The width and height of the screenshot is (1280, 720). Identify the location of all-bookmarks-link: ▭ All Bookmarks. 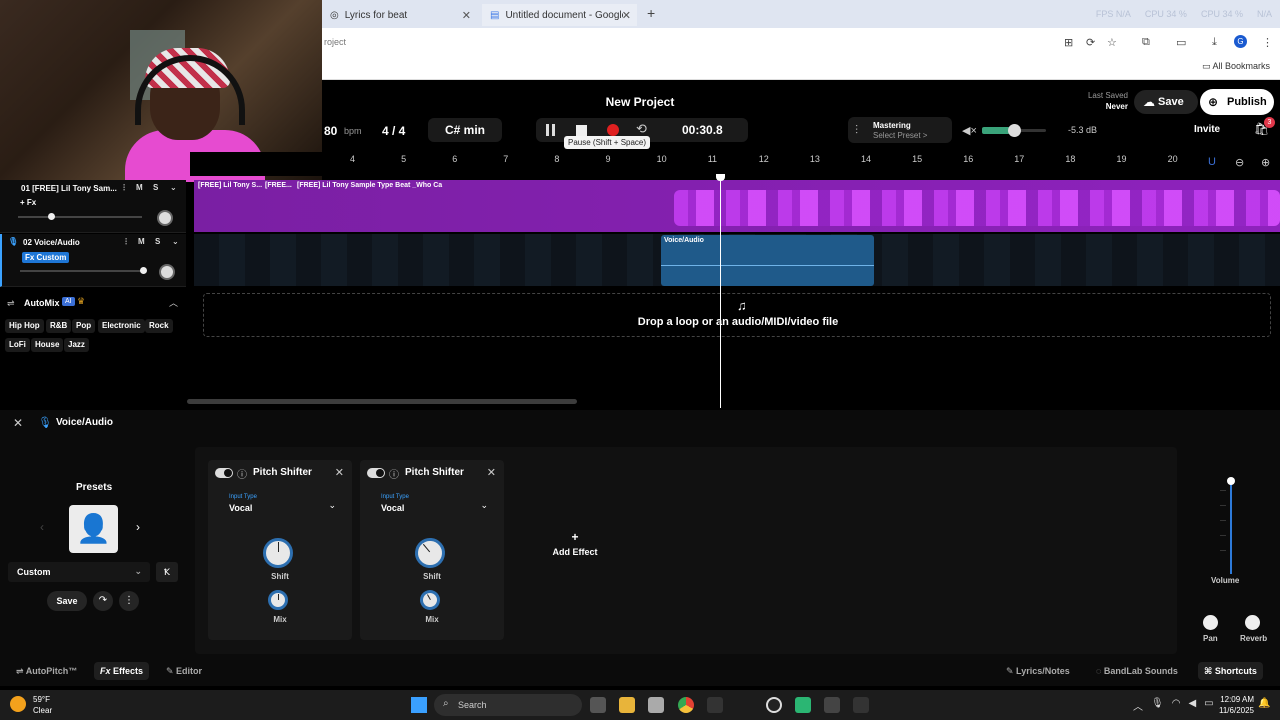
(1236, 66).